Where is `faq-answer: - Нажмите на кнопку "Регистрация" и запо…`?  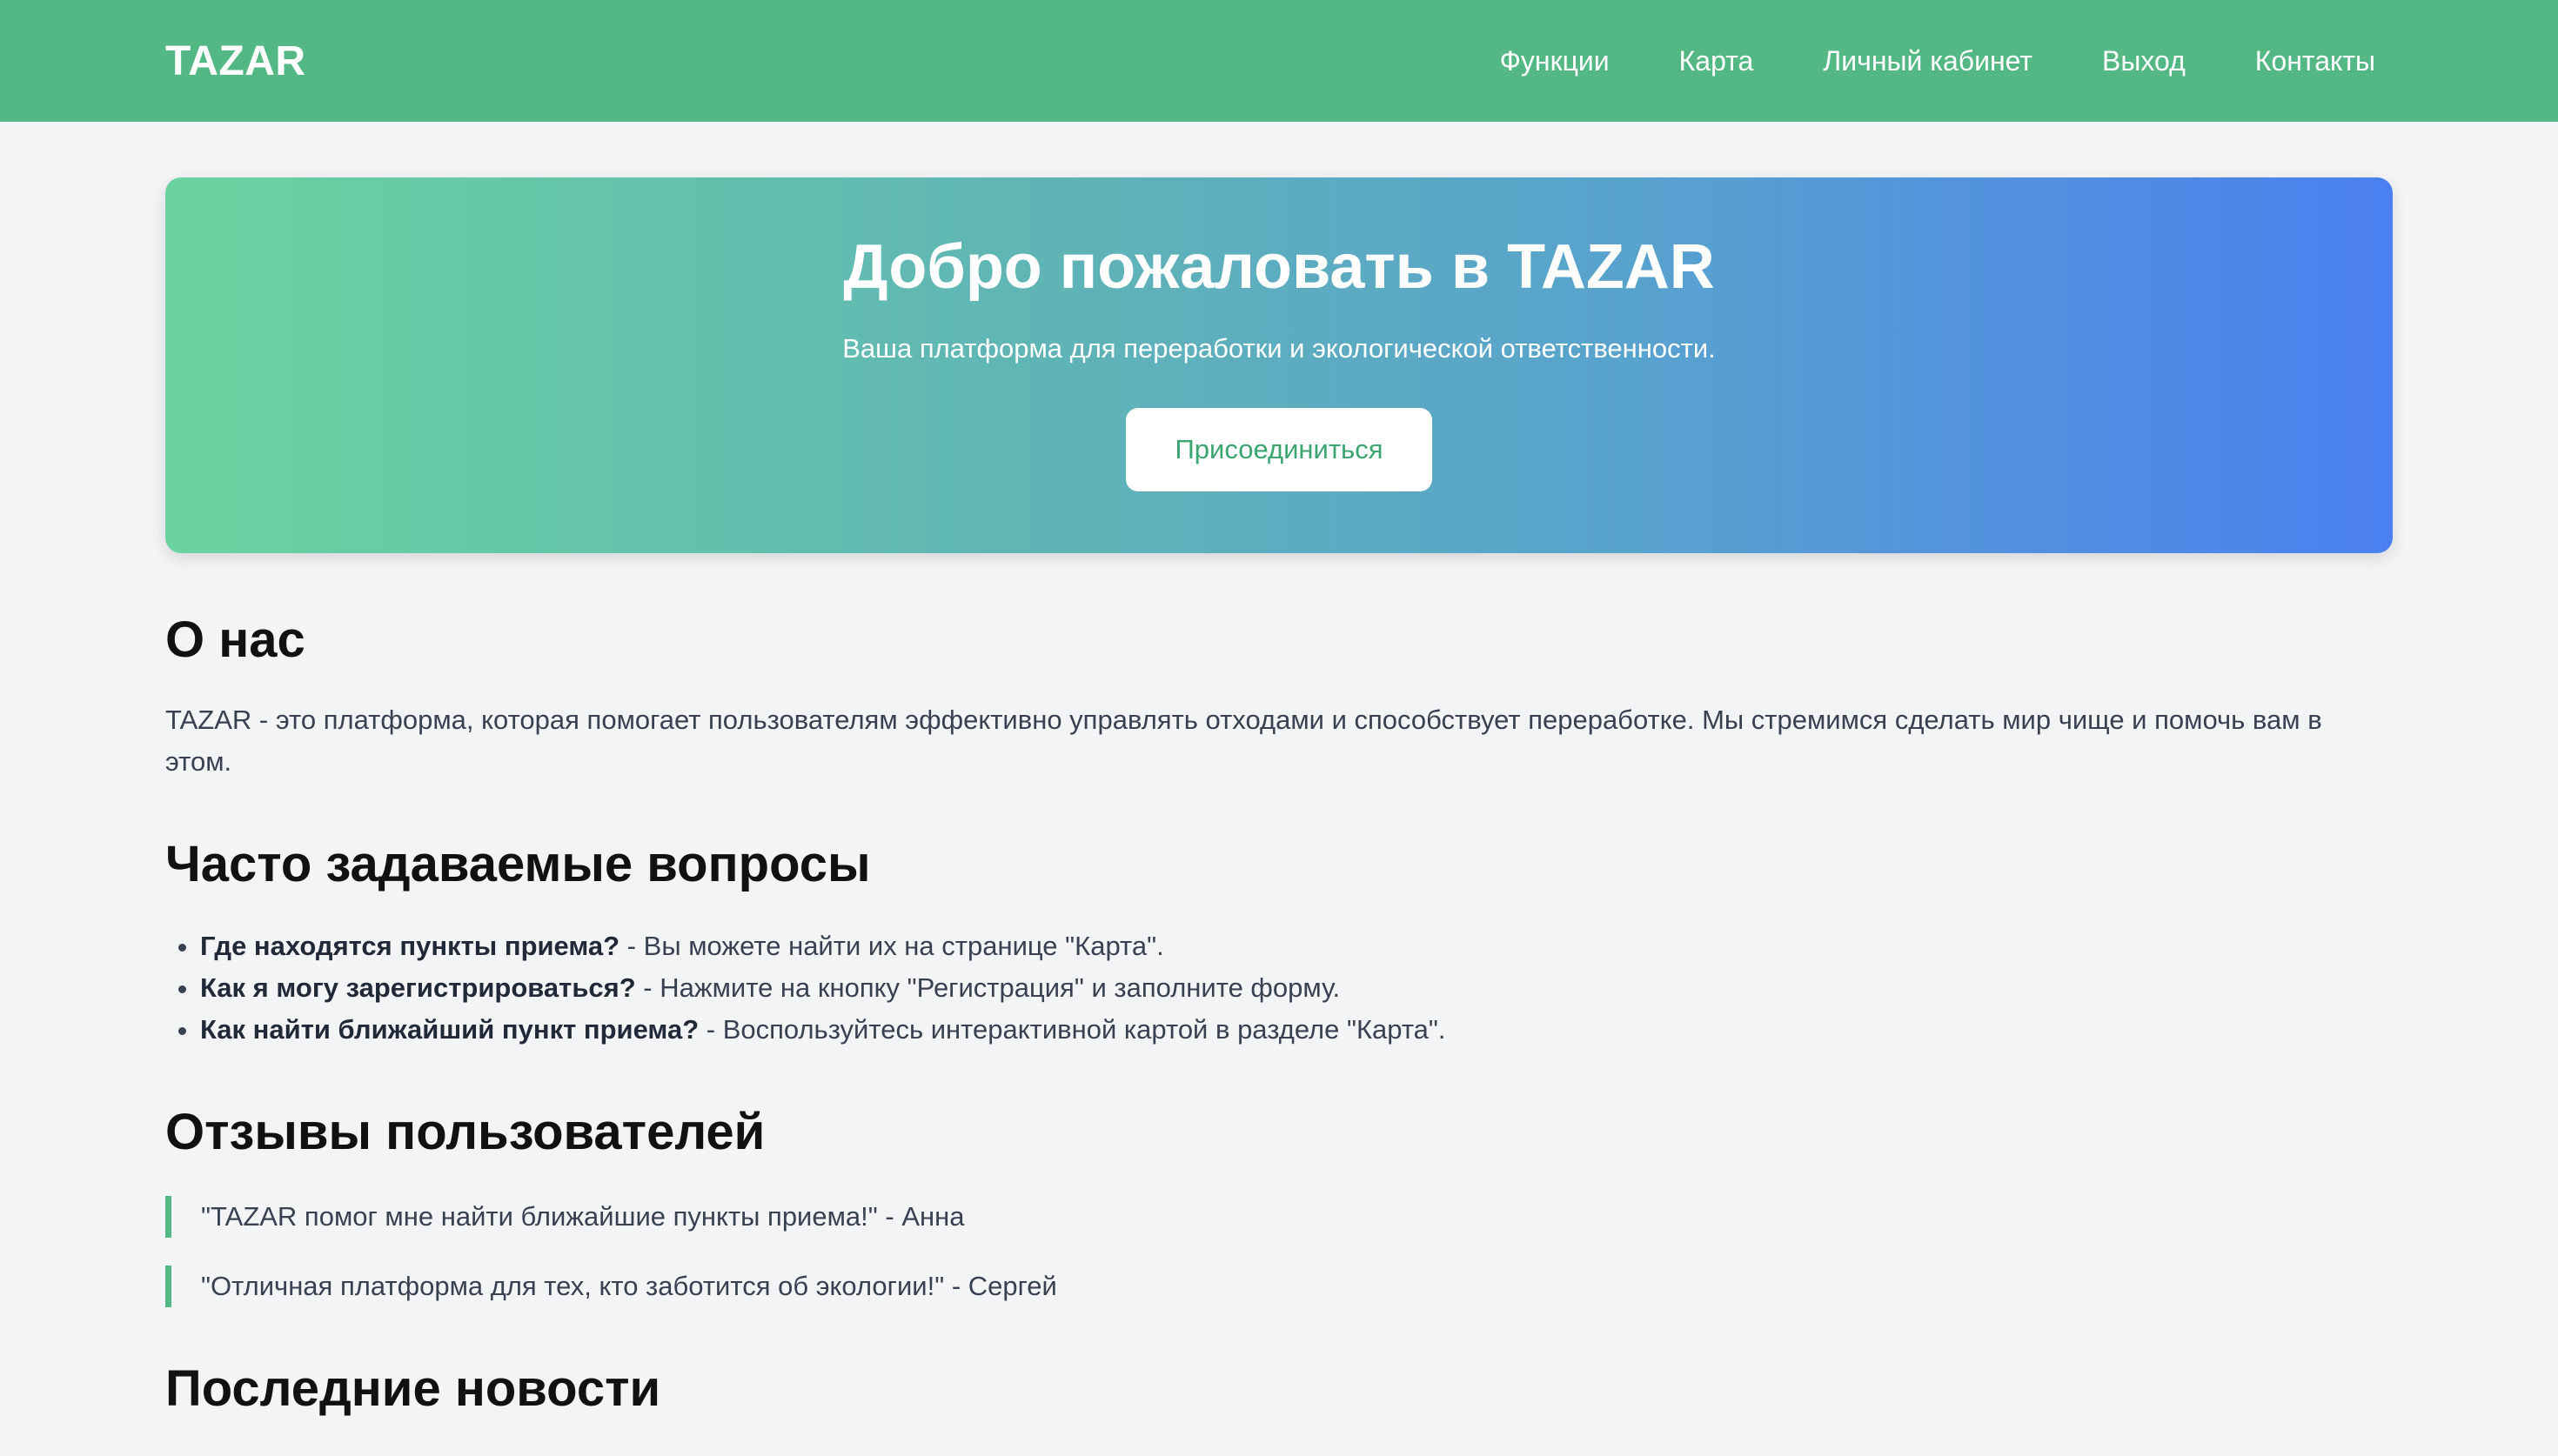 faq-answer: - Нажмите на кнопку "Регистрация" и запо… is located at coordinates (988, 987).